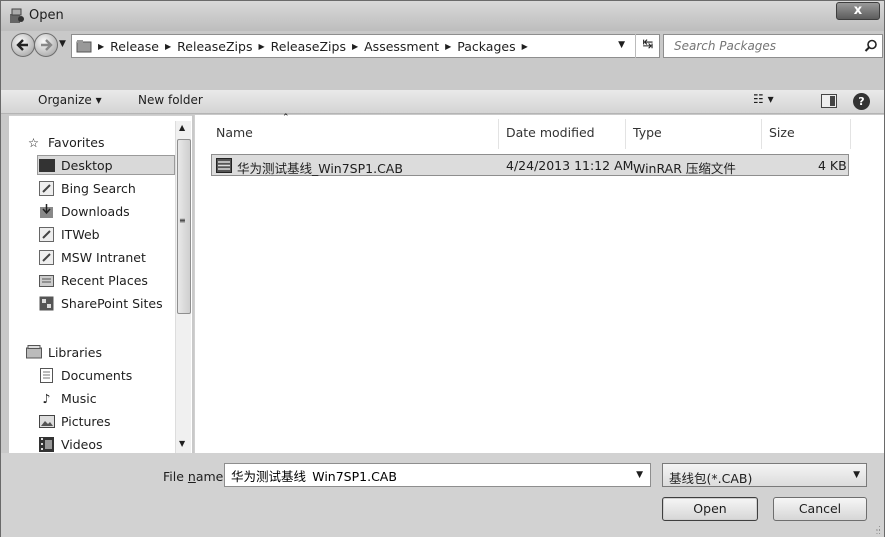  I want to click on back-button, so click(23, 45).